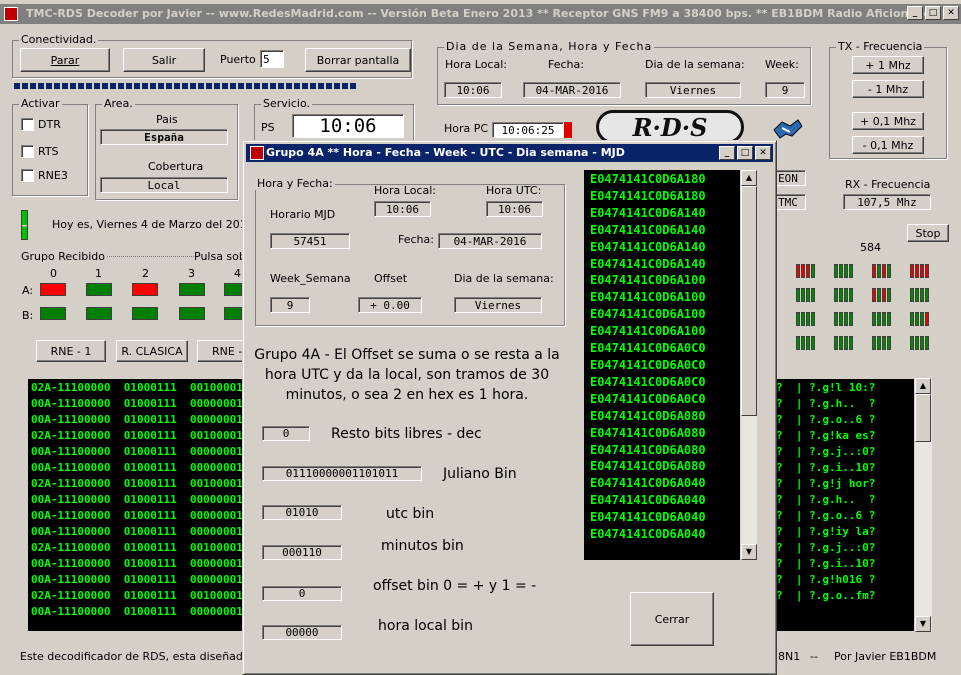  What do you see at coordinates (192, 289) in the screenshot?
I see `grupo-3a-led` at bounding box center [192, 289].